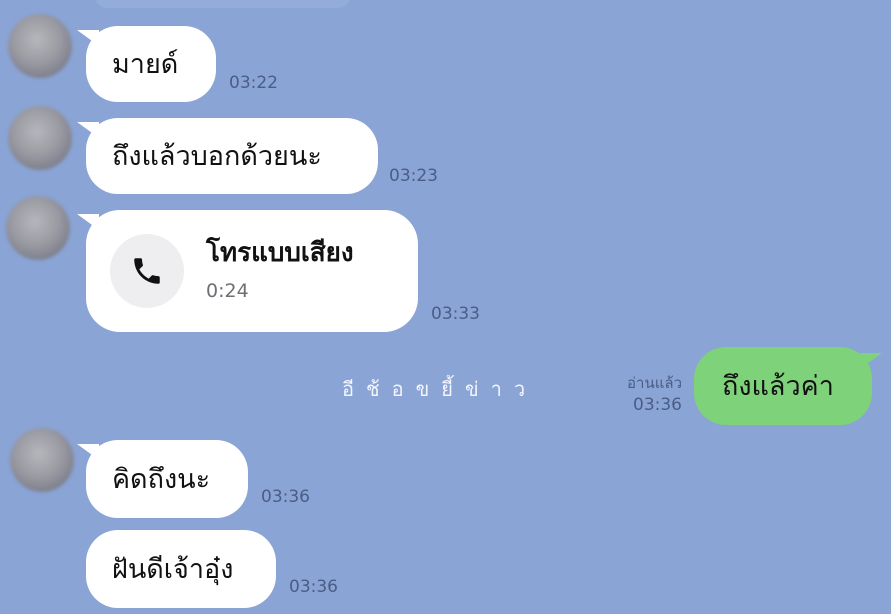 The image size is (891, 614). Describe the element at coordinates (247, 271) in the screenshot. I see `voice-call-card: โทรแบบเสียง 0:24` at that location.